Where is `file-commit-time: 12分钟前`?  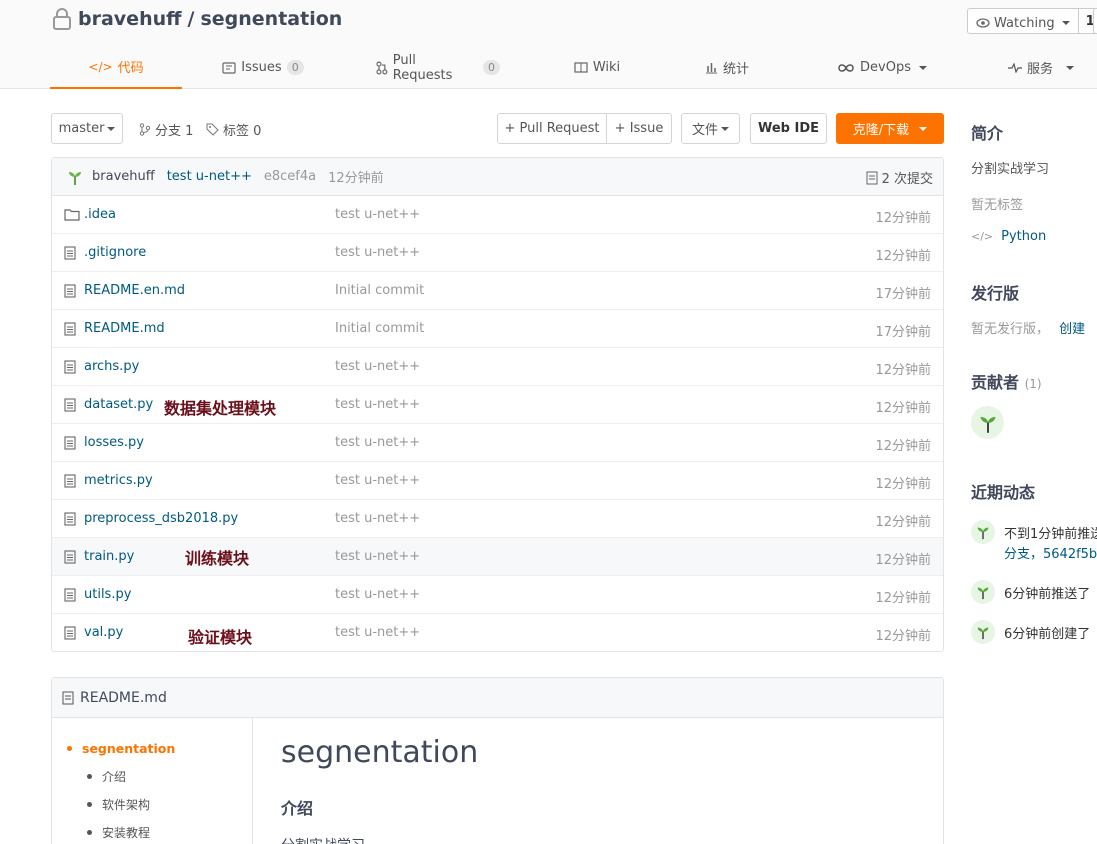 file-commit-time: 12分钟前 is located at coordinates (903, 636).